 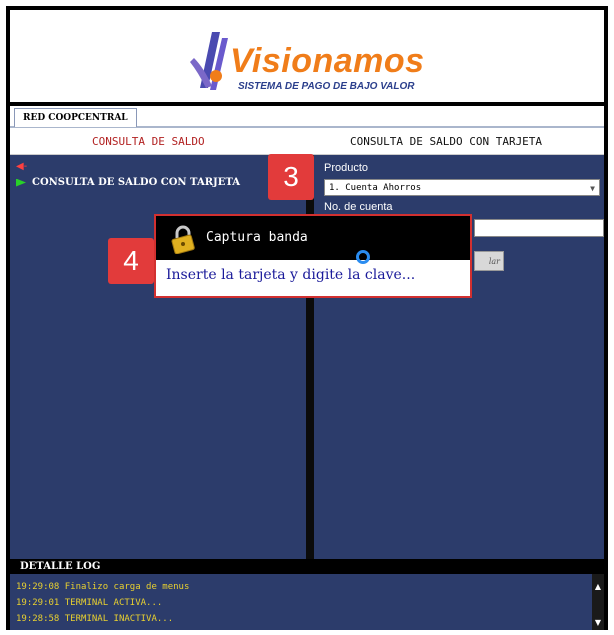 What do you see at coordinates (358, 207) in the screenshot?
I see `cuenta-label: No. de cuenta` at bounding box center [358, 207].